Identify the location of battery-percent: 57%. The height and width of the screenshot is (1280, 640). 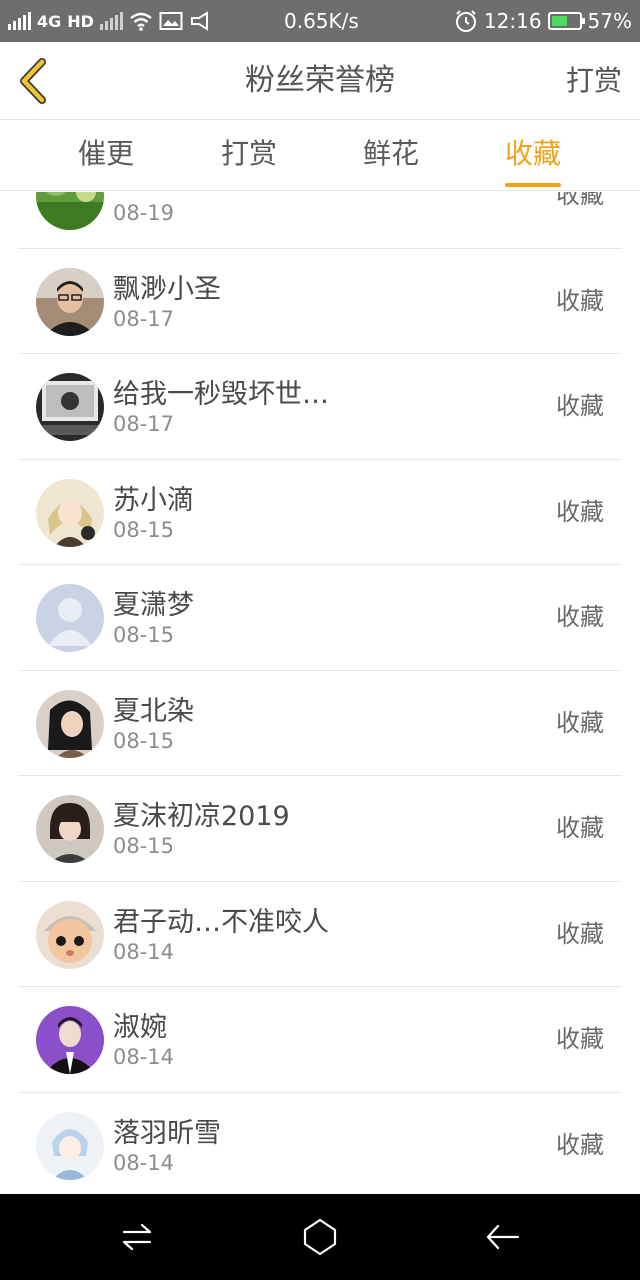
(609, 21).